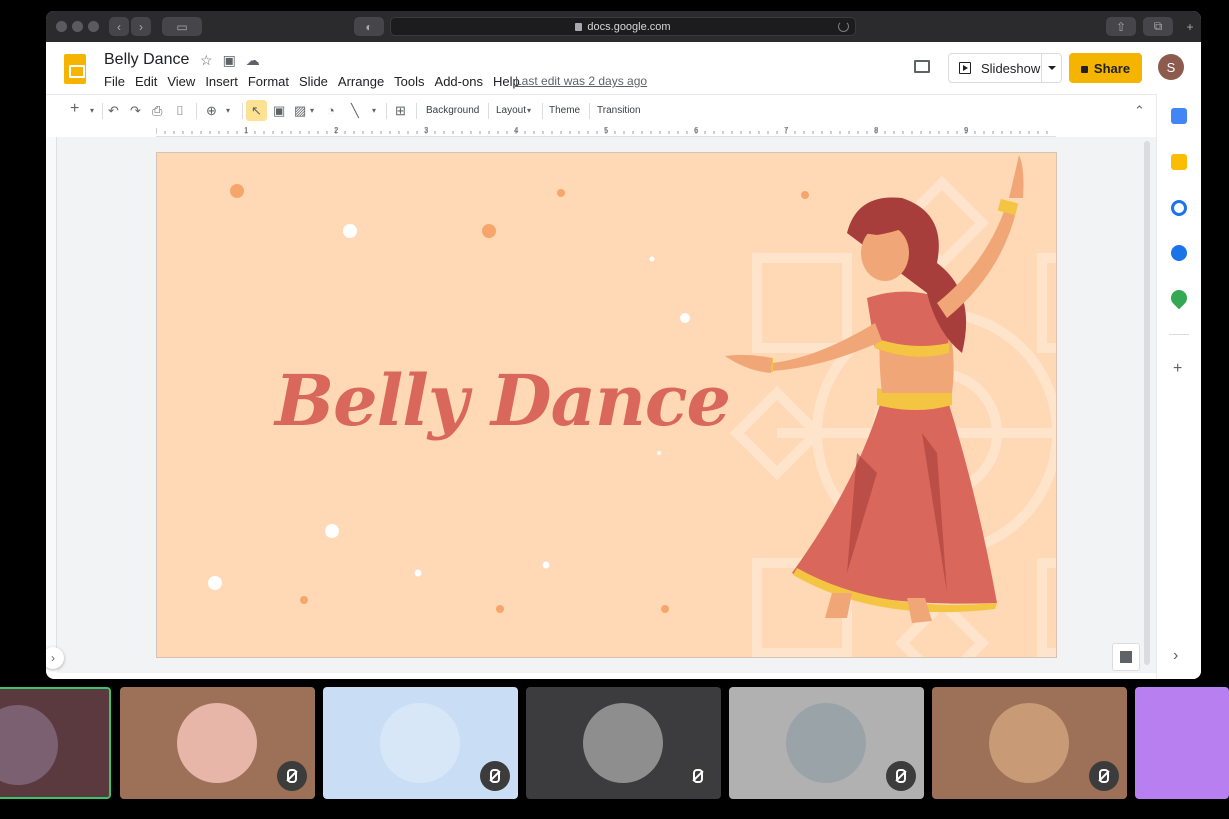 The width and height of the screenshot is (1229, 819). What do you see at coordinates (876, 130) in the screenshot?
I see `ruler-label: 8` at bounding box center [876, 130].